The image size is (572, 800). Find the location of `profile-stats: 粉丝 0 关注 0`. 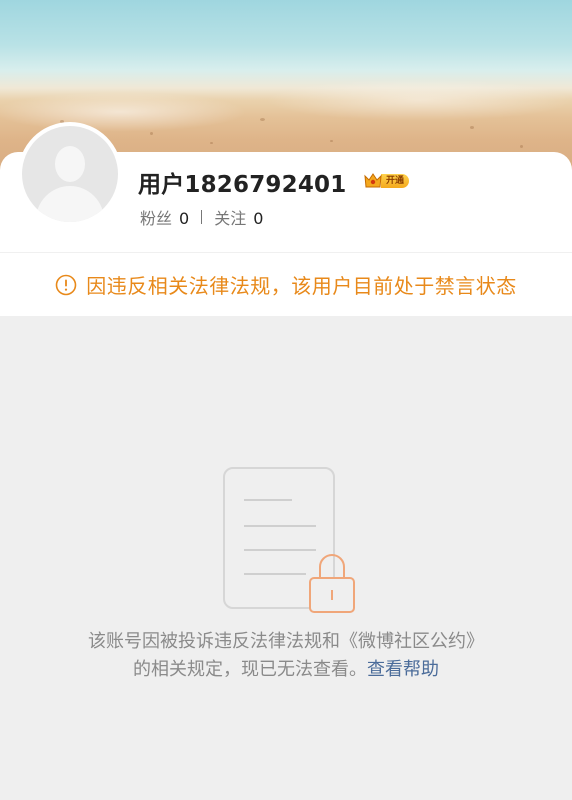

profile-stats: 粉丝 0 关注 0 is located at coordinates (201, 217).